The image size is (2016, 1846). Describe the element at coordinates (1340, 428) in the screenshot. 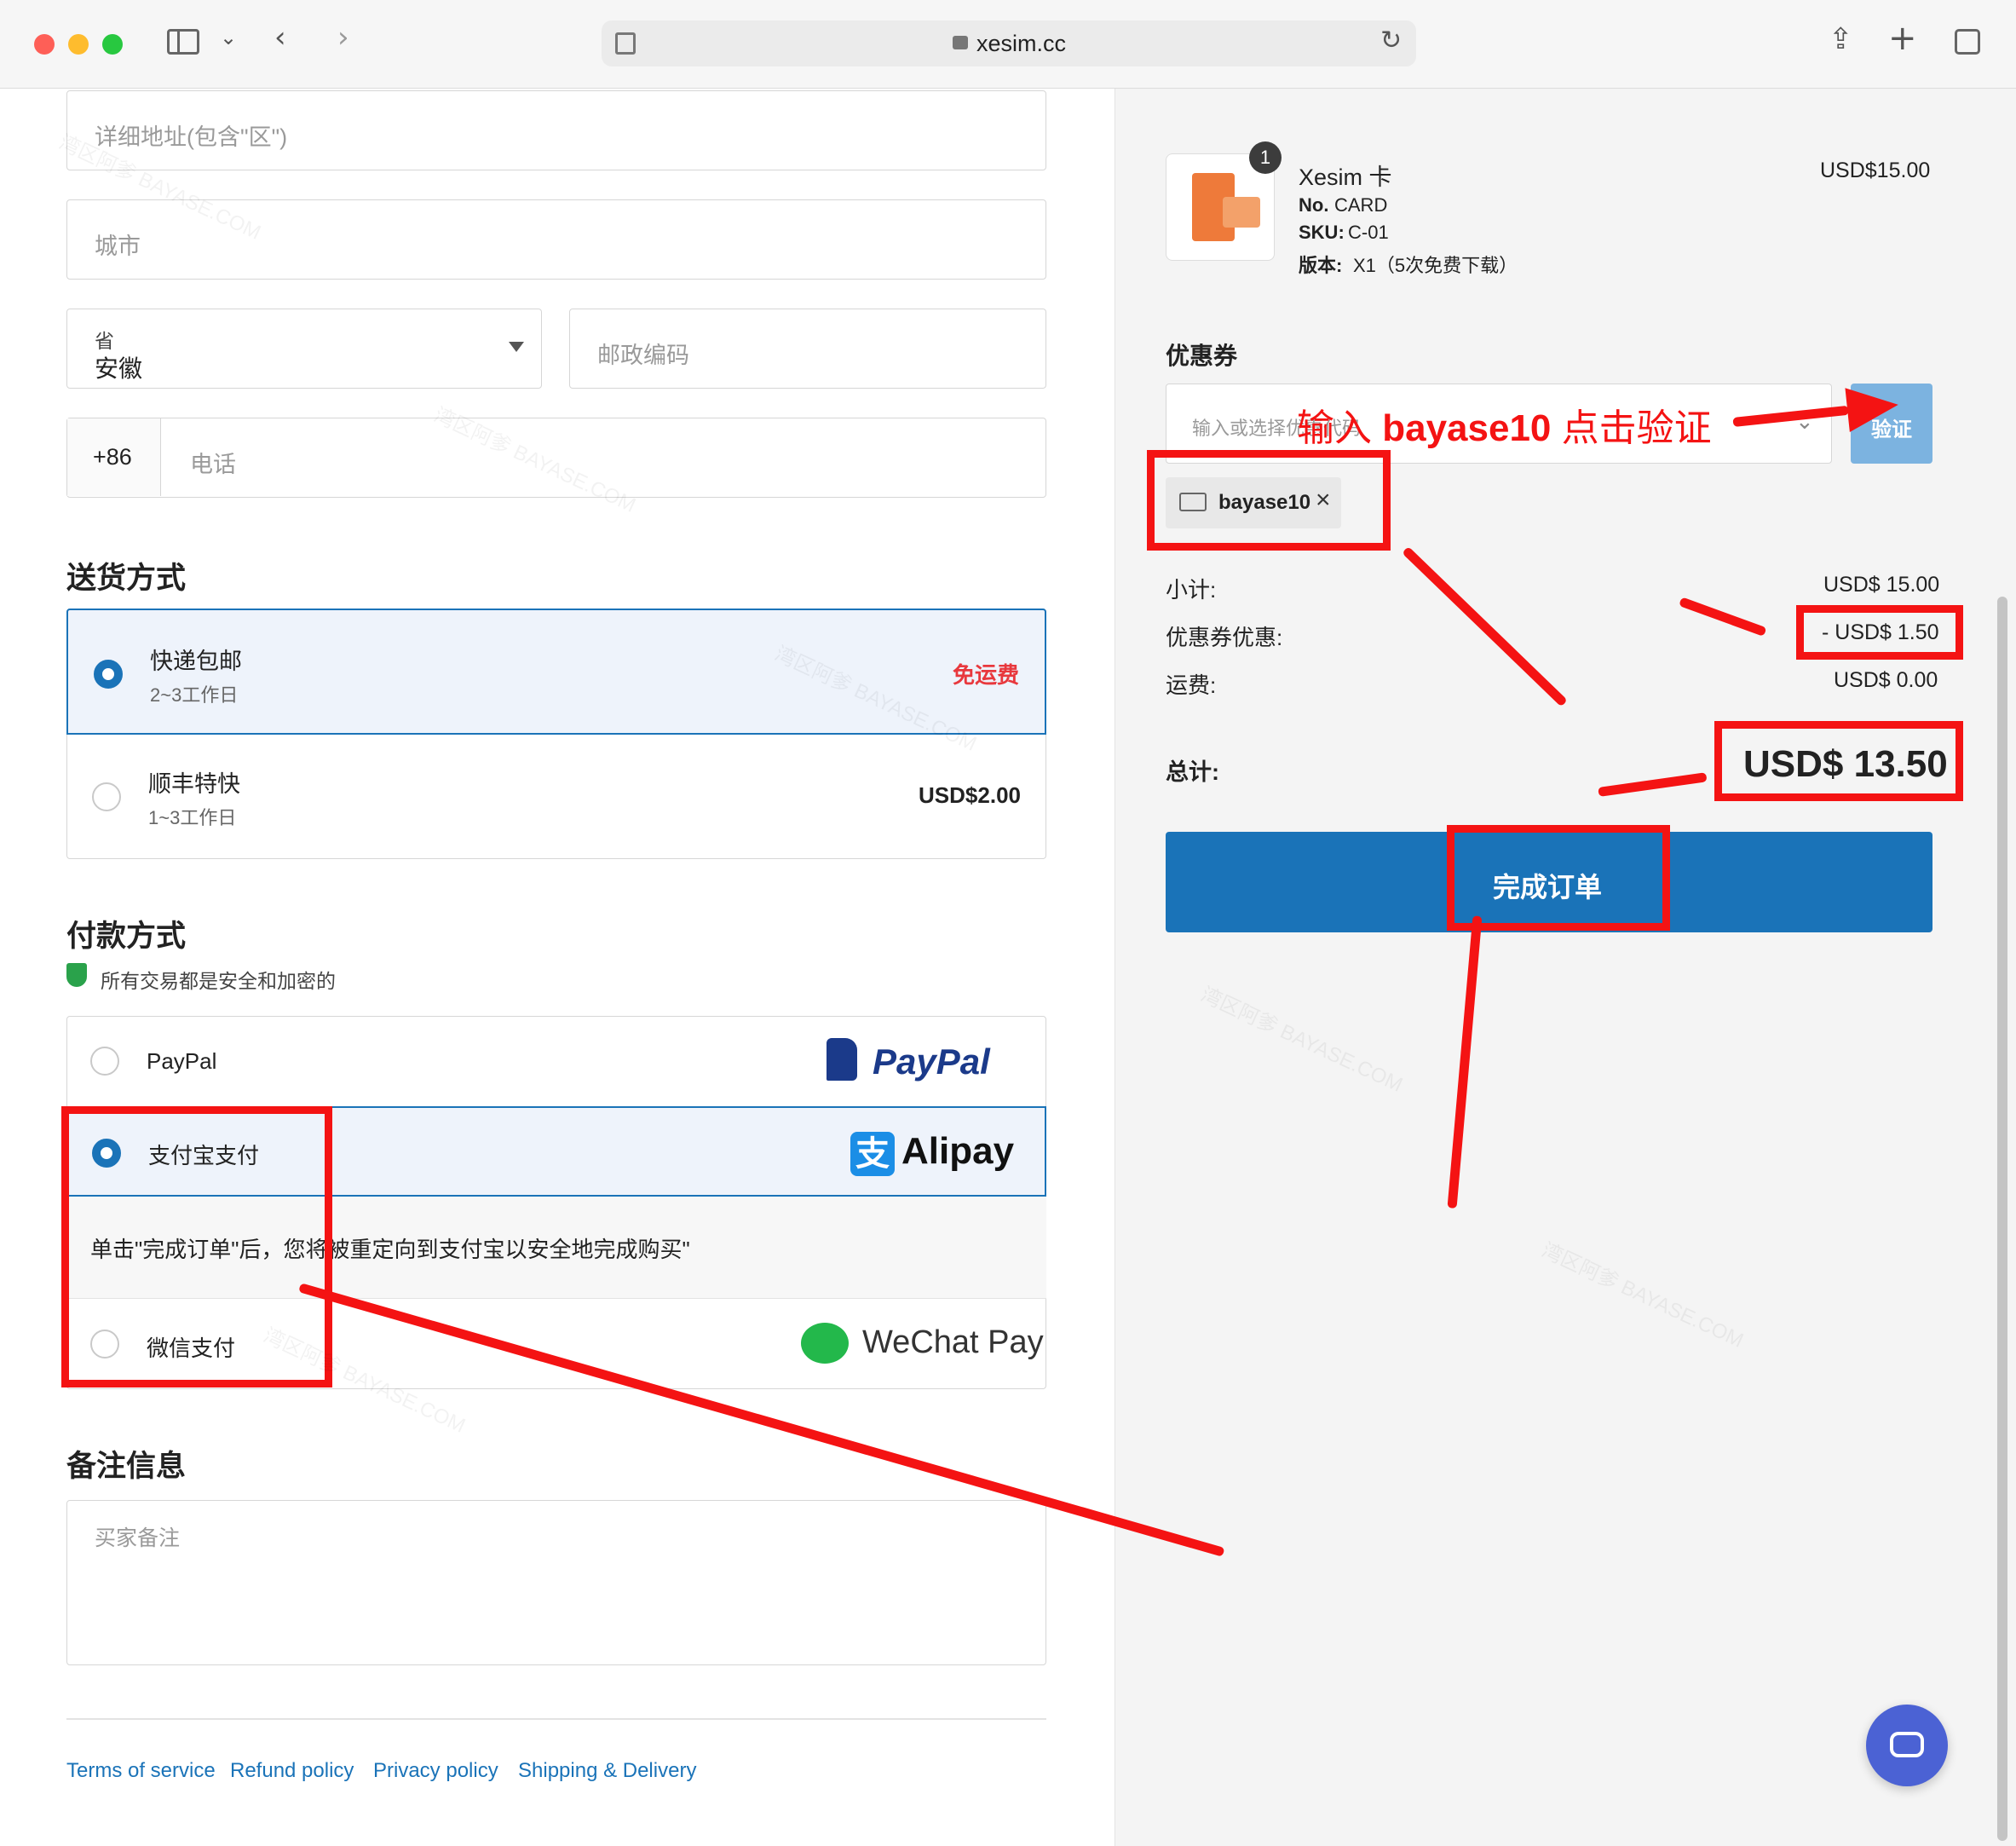

I see `annotation-prefix: 输入` at that location.